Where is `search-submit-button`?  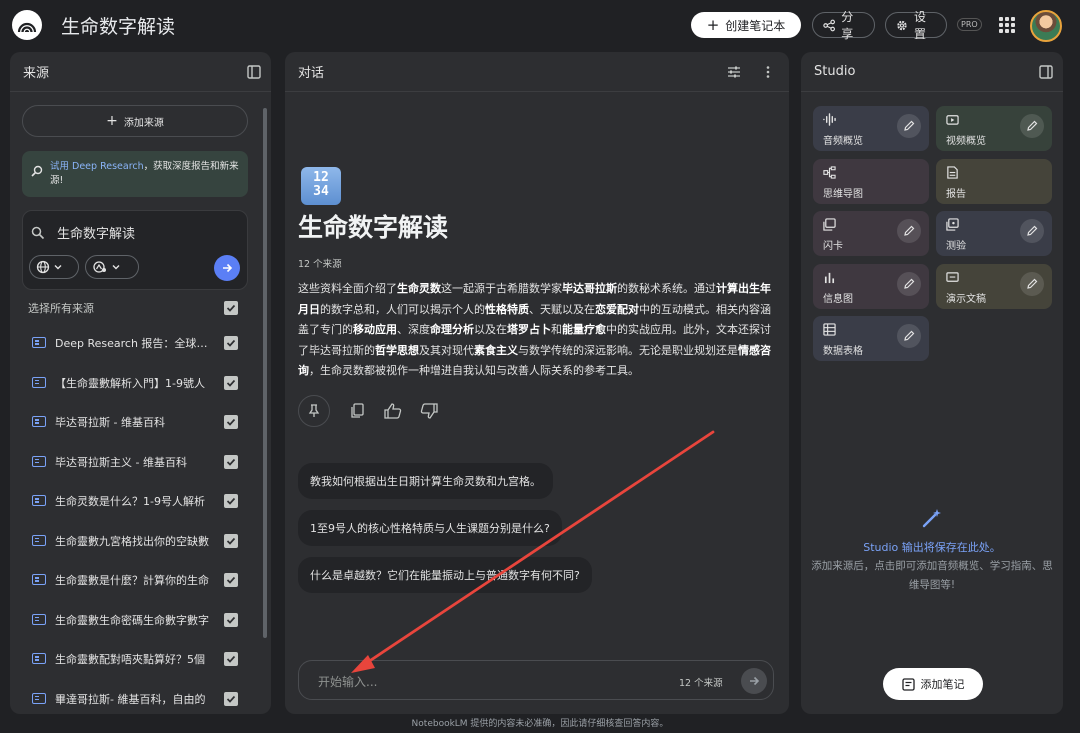 search-submit-button is located at coordinates (227, 268).